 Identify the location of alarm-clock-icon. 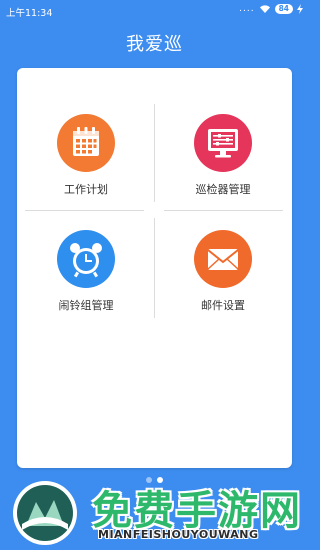
(86, 259).